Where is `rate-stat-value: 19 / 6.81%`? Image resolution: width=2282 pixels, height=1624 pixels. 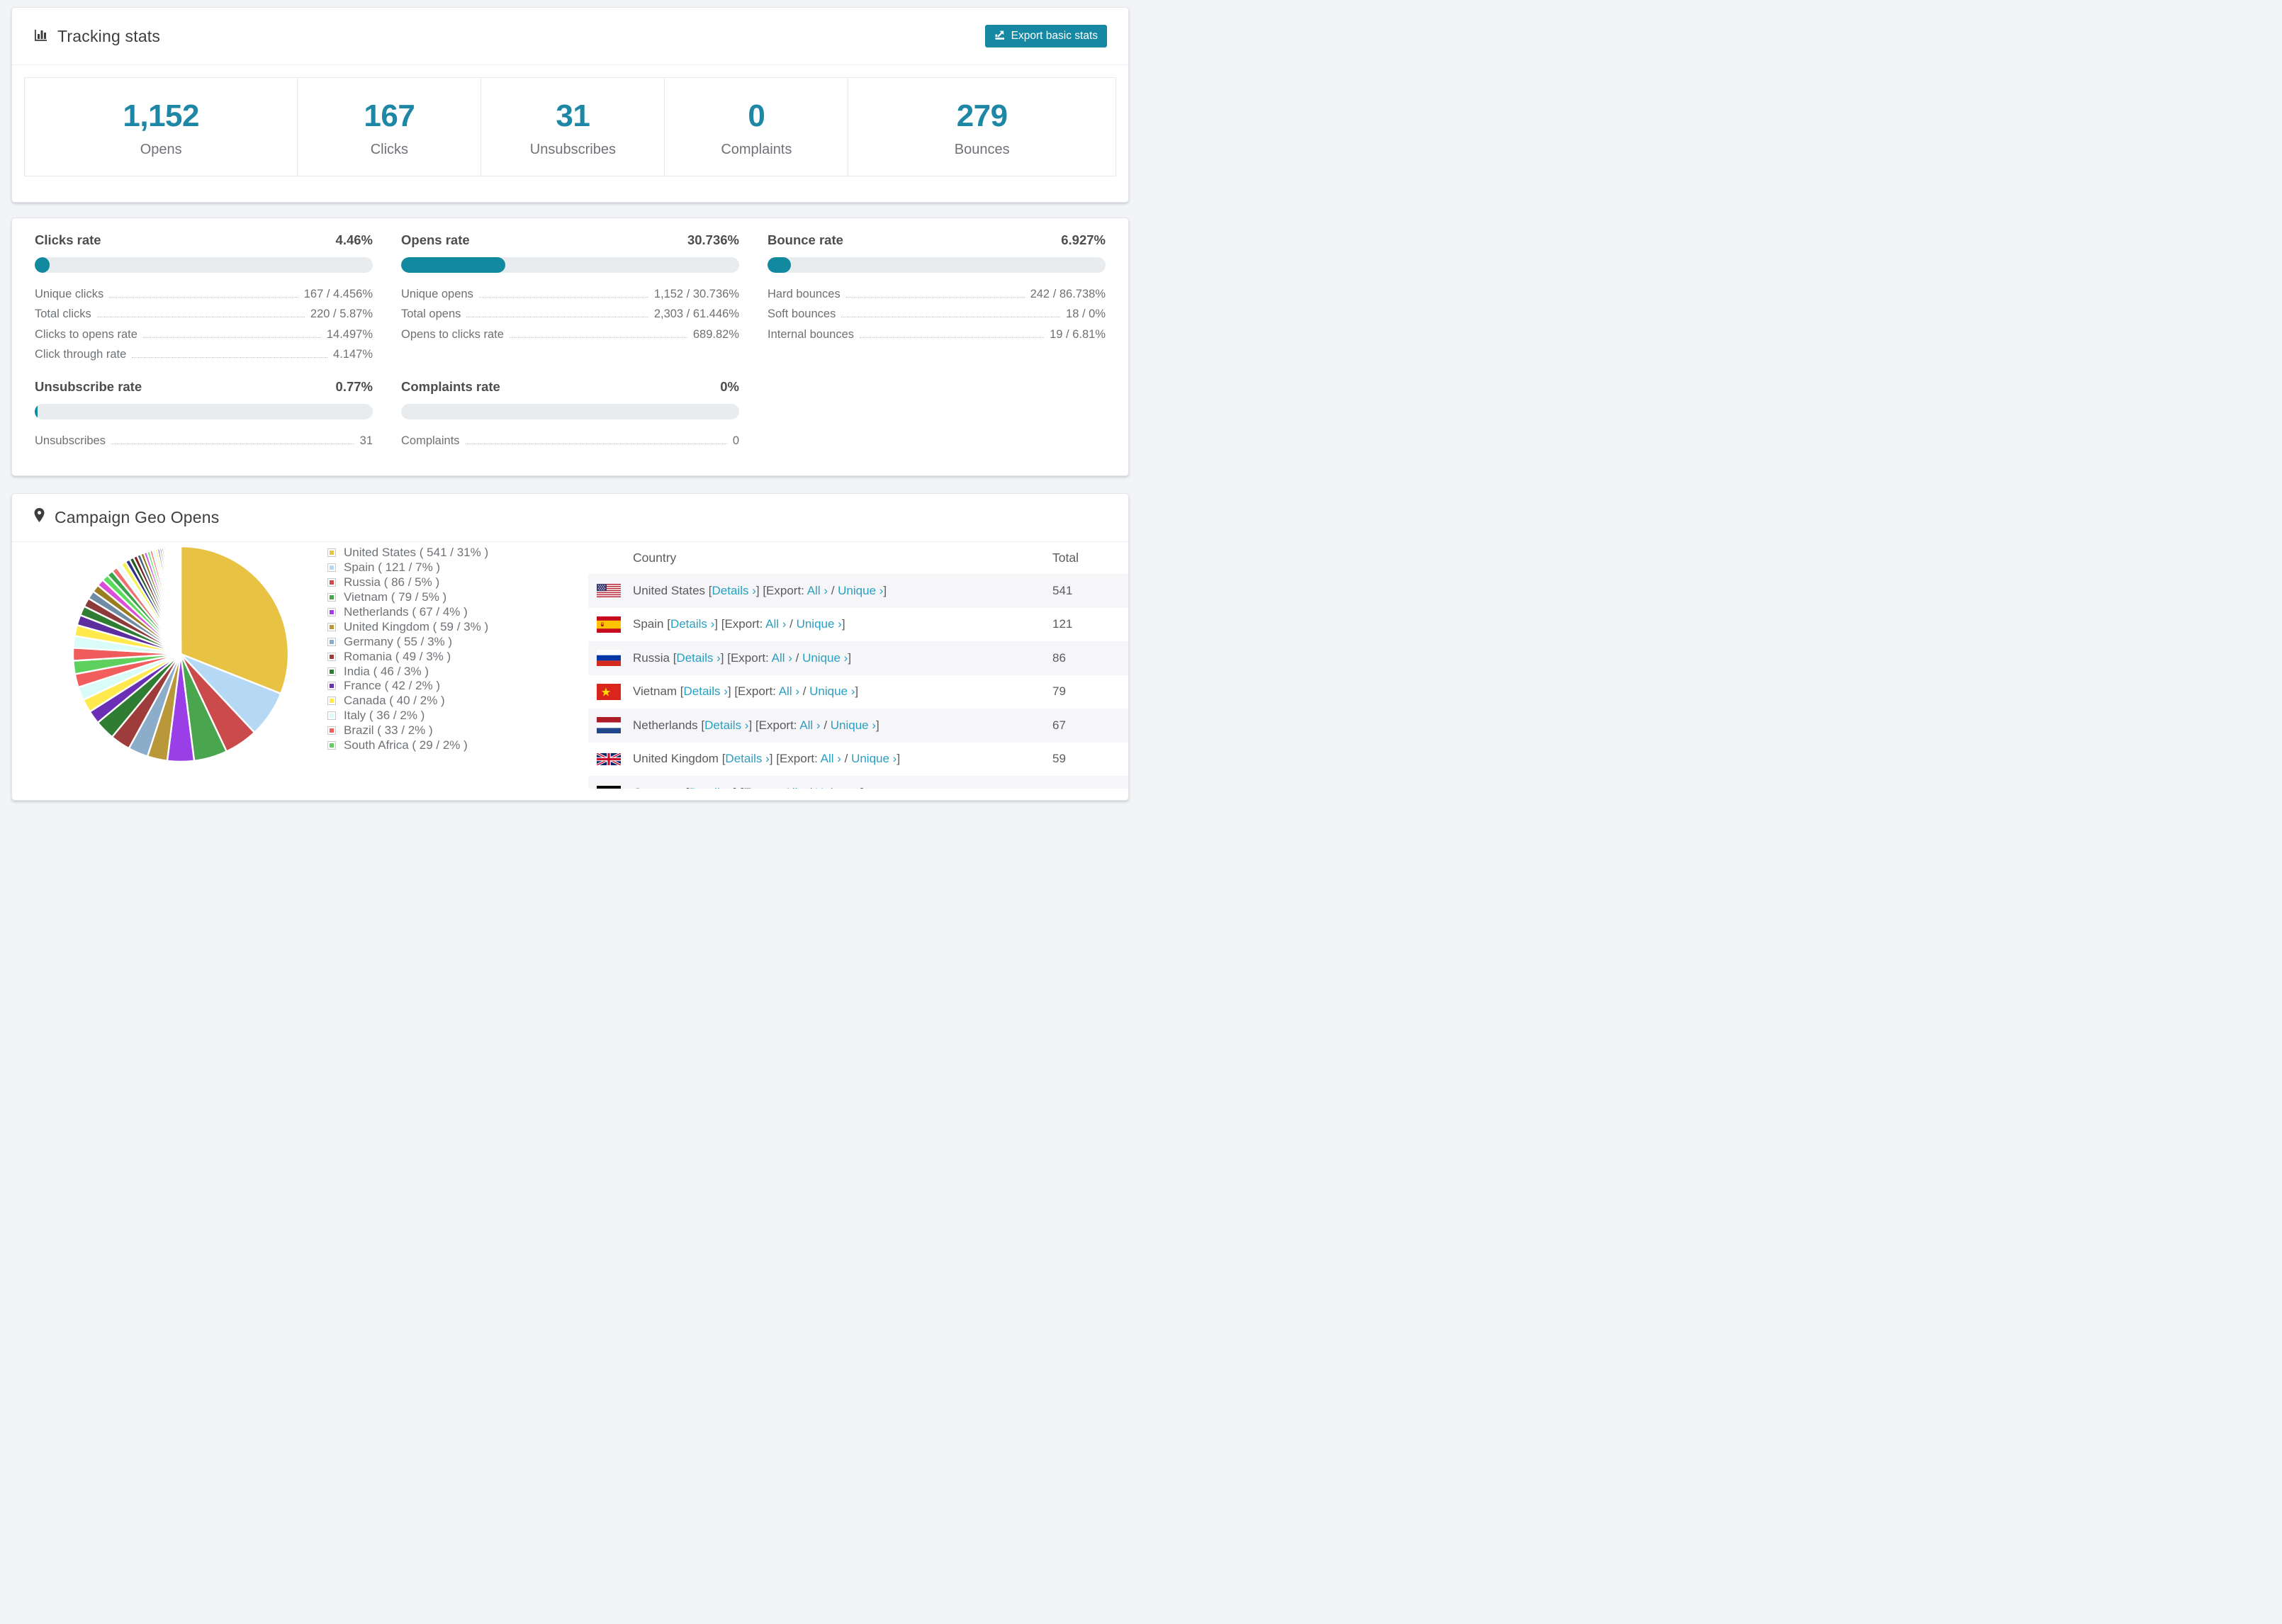 rate-stat-value: 19 / 6.81% is located at coordinates (1078, 334).